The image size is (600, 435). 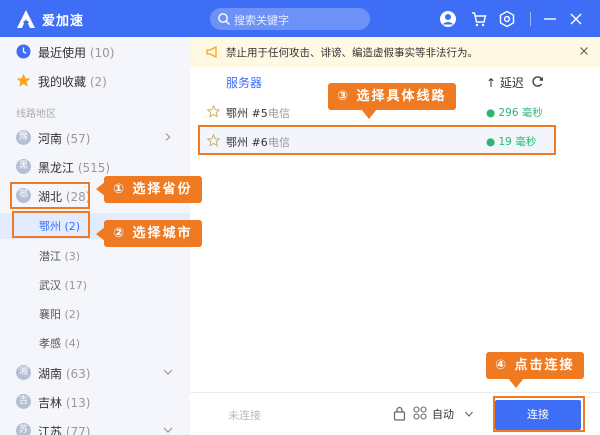 I want to click on megaphone-icon, so click(x=211, y=52).